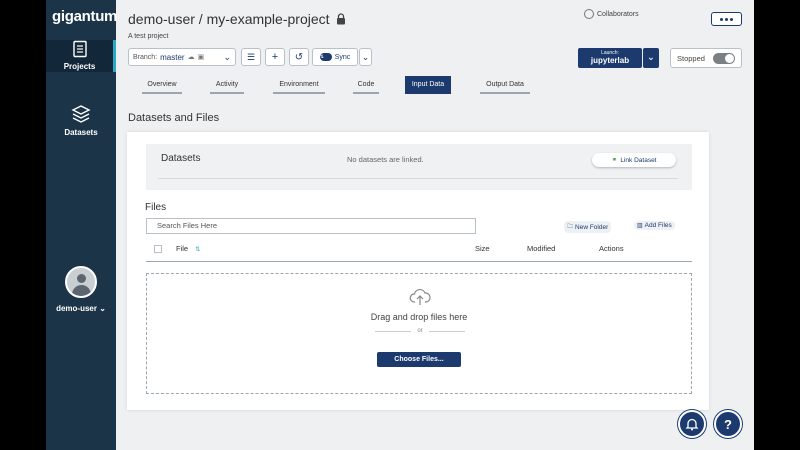  What do you see at coordinates (198, 250) in the screenshot?
I see `sort-icon: ⇅` at bounding box center [198, 250].